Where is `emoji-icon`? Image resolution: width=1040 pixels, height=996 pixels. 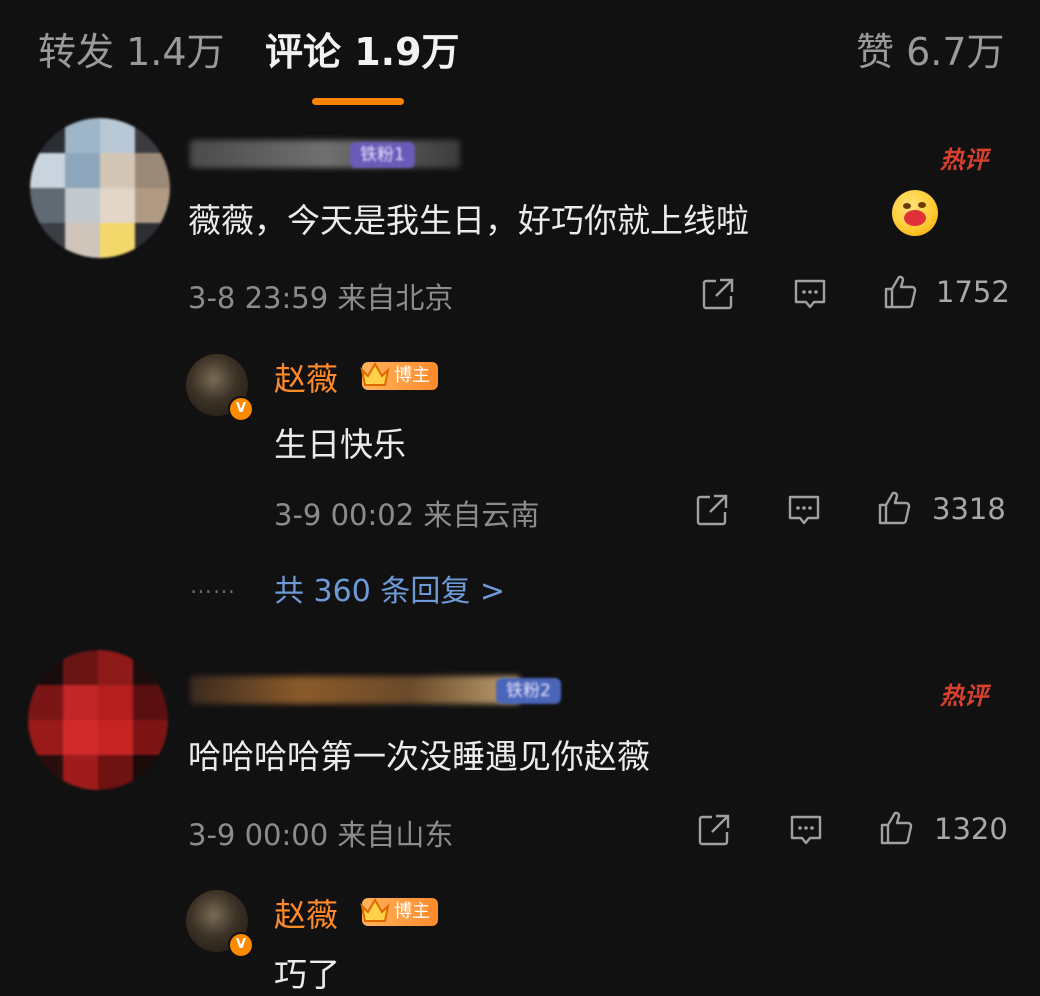 emoji-icon is located at coordinates (915, 213).